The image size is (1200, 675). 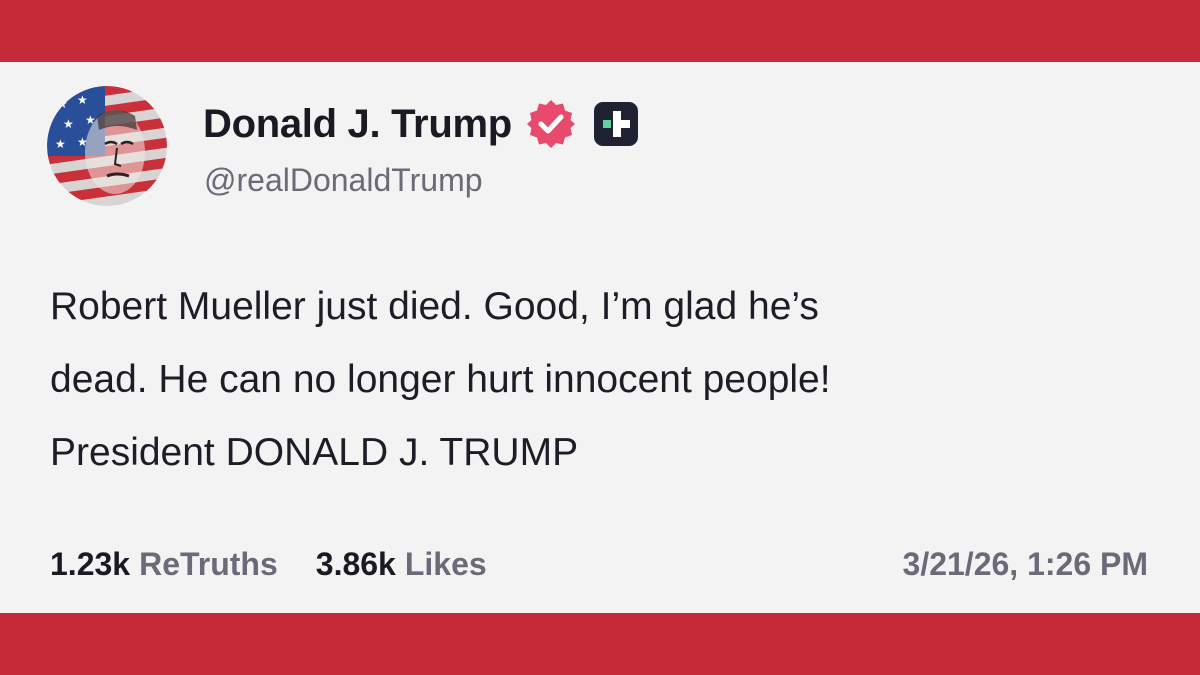 I want to click on avatar: ★ ★ ★ ★ ★ ★, so click(x=107, y=146).